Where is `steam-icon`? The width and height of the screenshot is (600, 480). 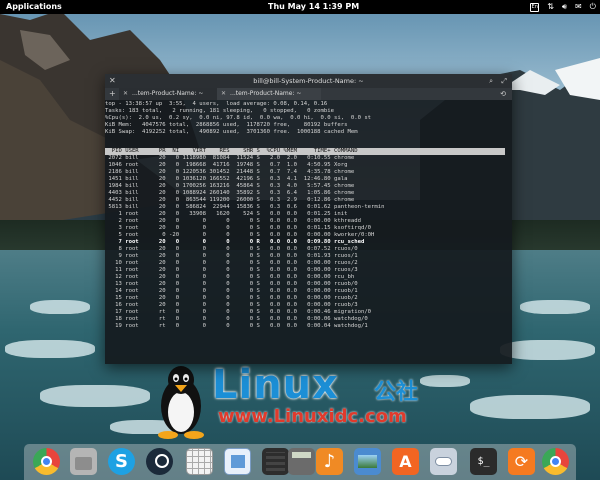
steam-icon is located at coordinates (159, 461).